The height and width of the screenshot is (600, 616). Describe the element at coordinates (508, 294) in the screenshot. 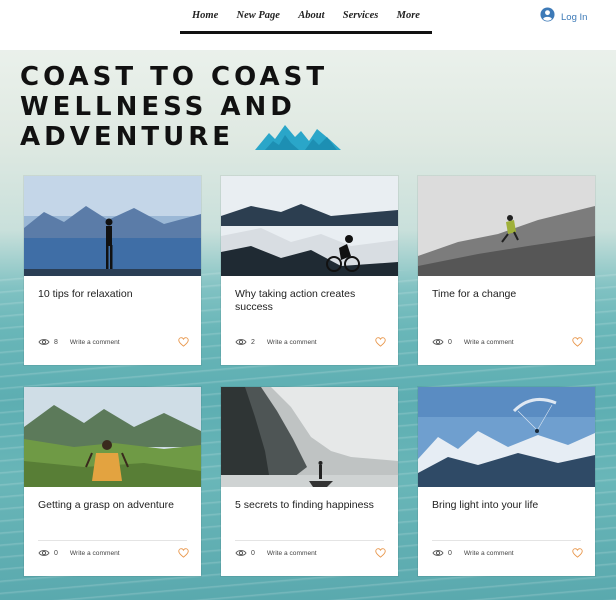

I see `post-title: Time for a change` at that location.